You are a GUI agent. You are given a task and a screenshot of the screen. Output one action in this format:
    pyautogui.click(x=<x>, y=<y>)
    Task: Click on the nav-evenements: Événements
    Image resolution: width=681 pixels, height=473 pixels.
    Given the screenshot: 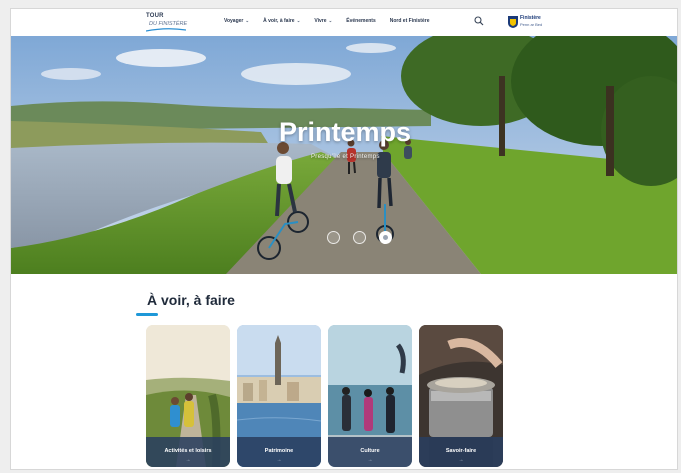 What is the action you would take?
    pyautogui.click(x=360, y=21)
    